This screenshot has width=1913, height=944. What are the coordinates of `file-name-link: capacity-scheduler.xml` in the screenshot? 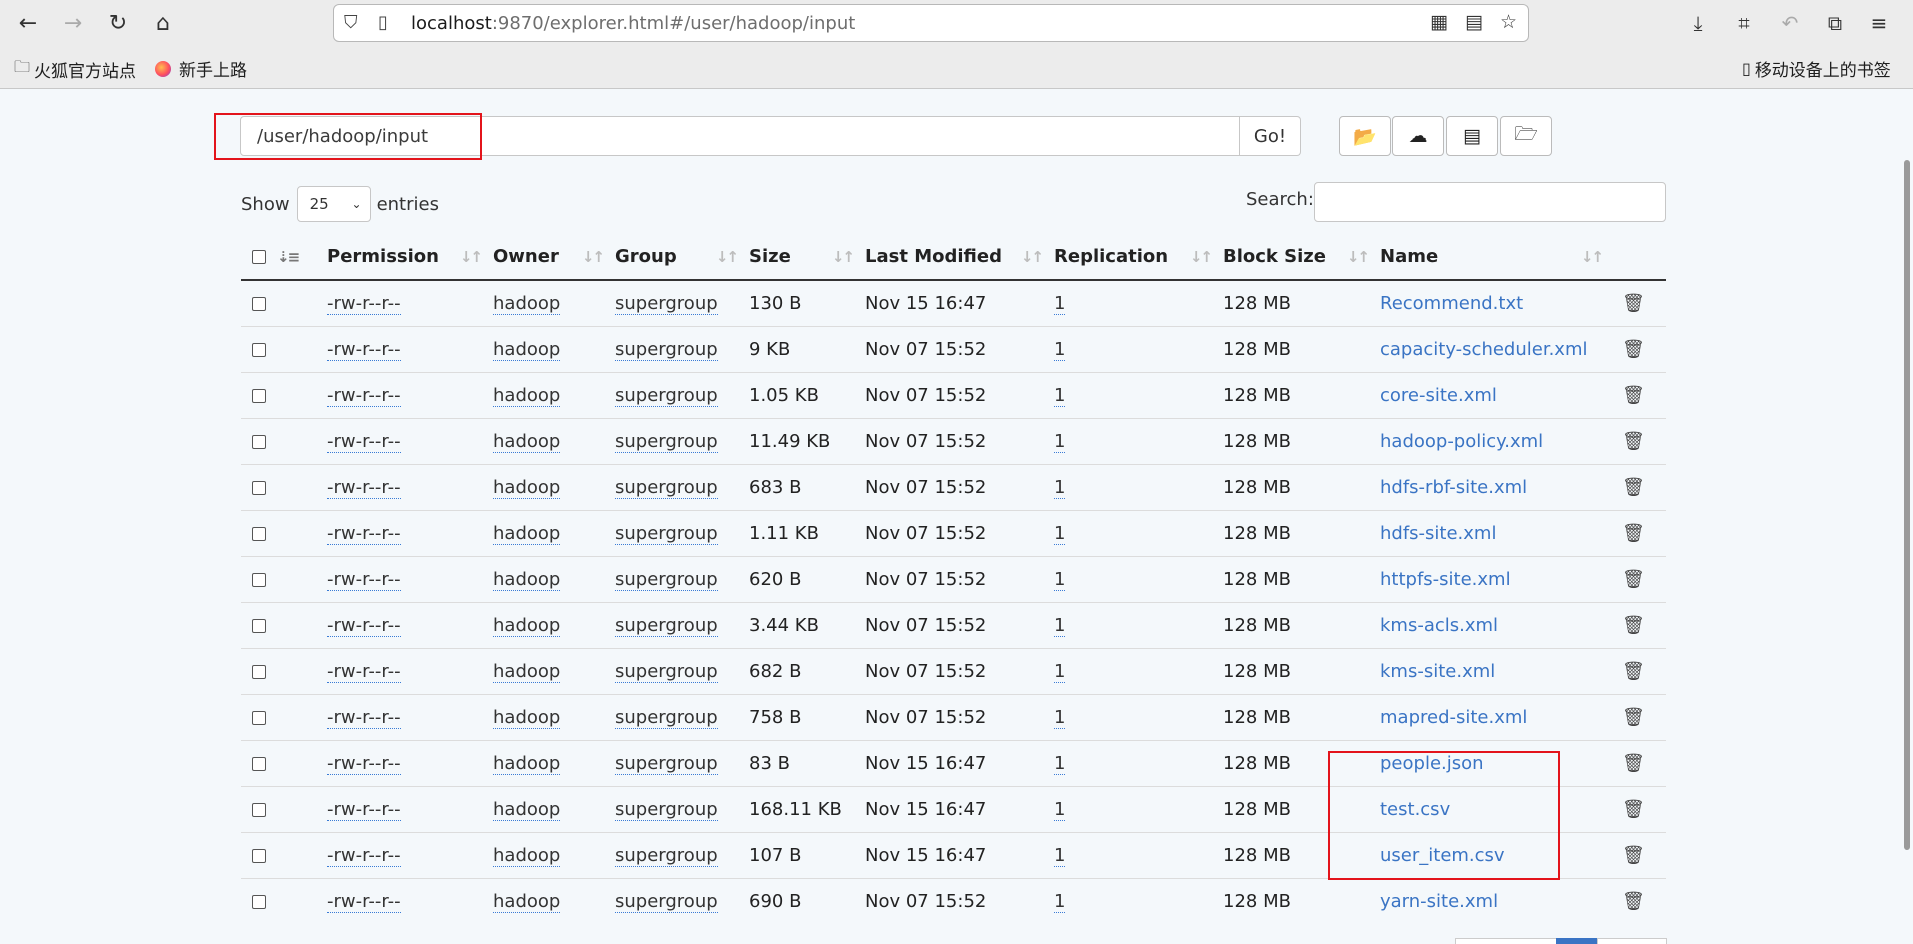 It's located at (1484, 349).